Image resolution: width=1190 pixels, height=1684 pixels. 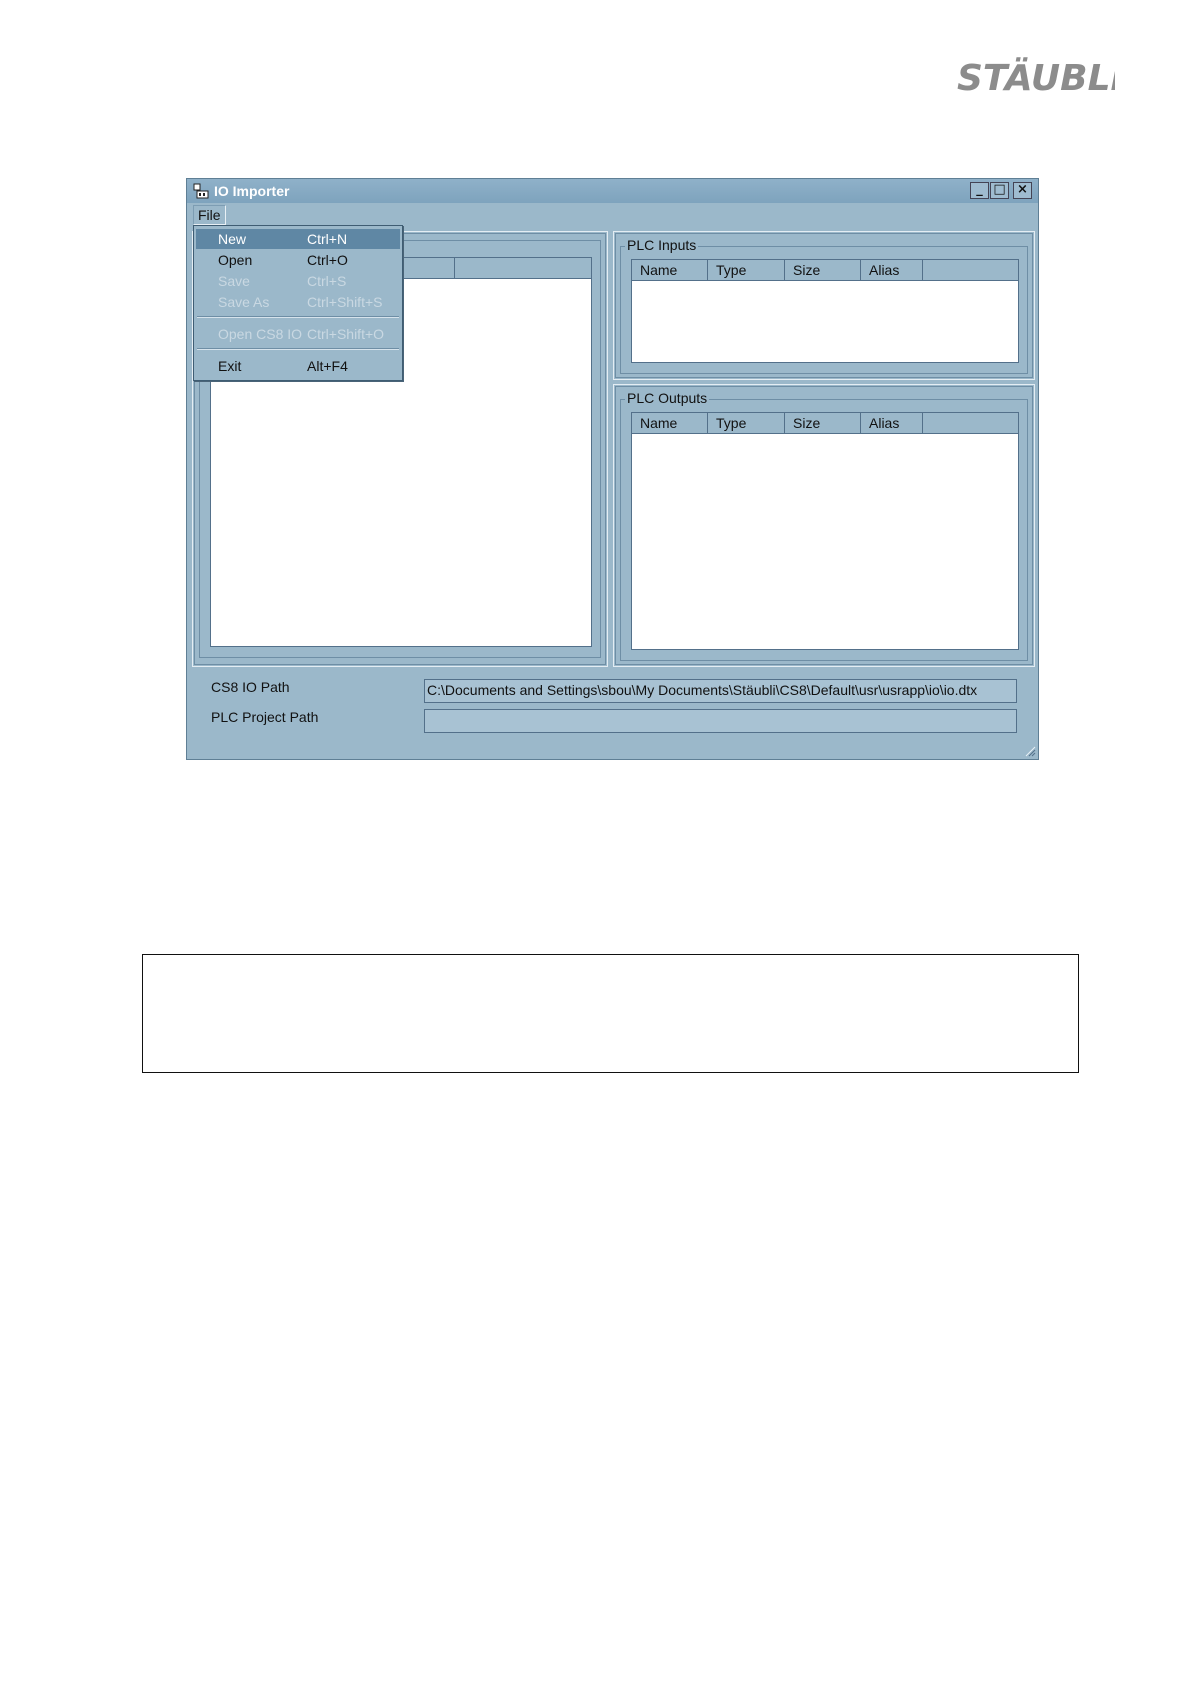 What do you see at coordinates (252, 191) in the screenshot?
I see `window-title: IO Importer` at bounding box center [252, 191].